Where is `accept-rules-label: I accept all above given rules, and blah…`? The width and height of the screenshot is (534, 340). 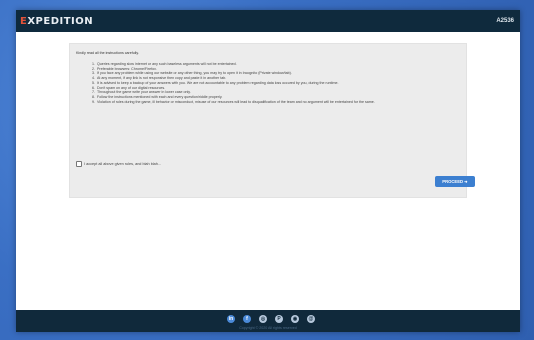 accept-rules-label: I accept all above given rules, and blah… is located at coordinates (122, 164).